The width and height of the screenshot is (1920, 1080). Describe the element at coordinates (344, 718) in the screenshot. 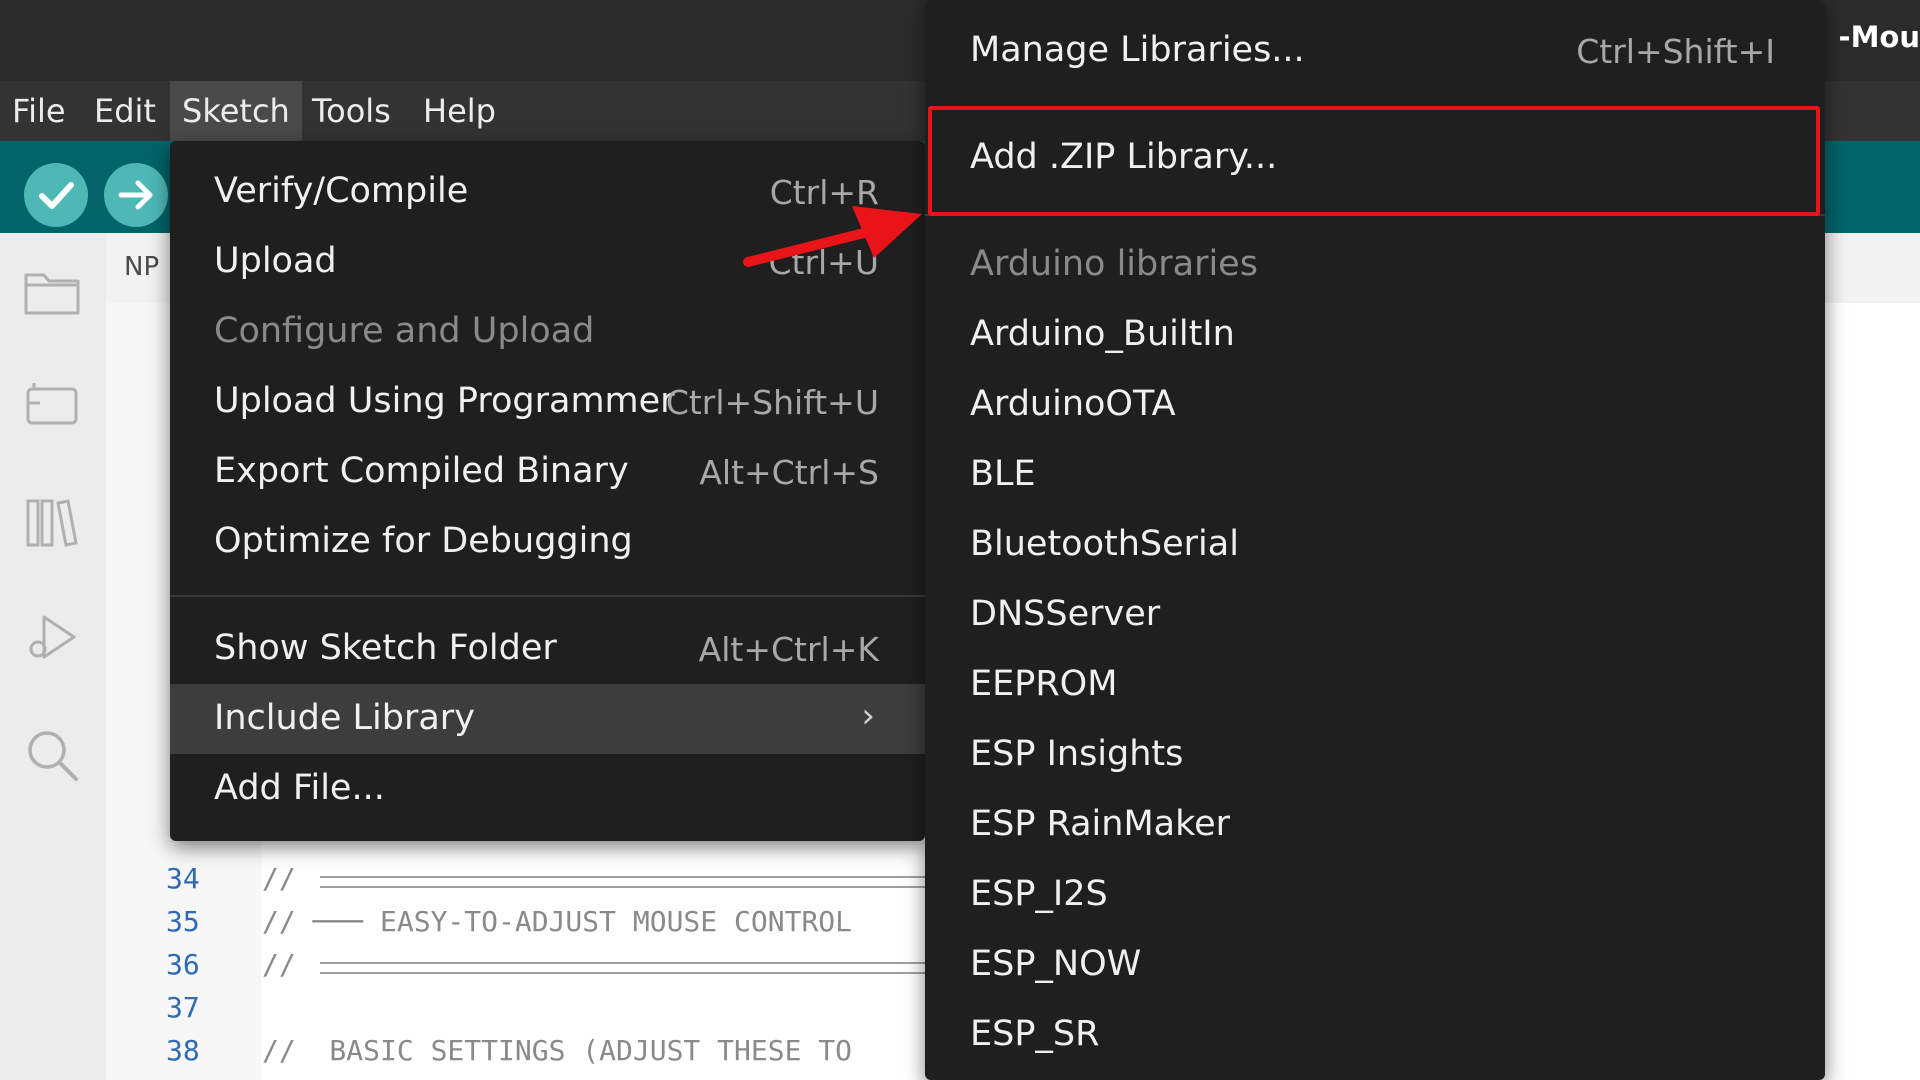

I see `menu-item-label: Include Library` at that location.